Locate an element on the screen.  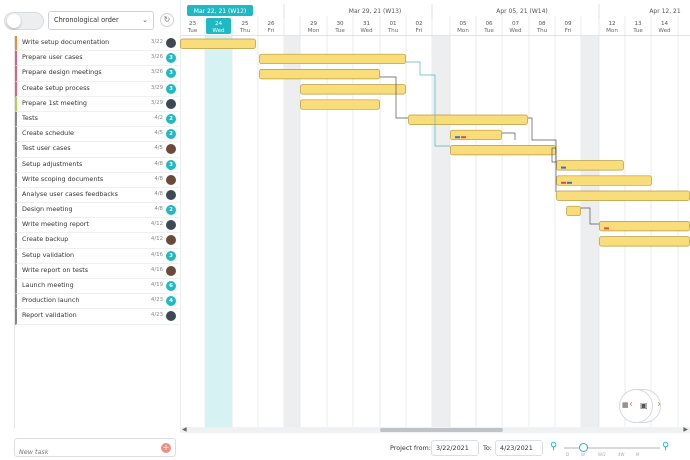
toggle-knob is located at coordinates (14, 21).